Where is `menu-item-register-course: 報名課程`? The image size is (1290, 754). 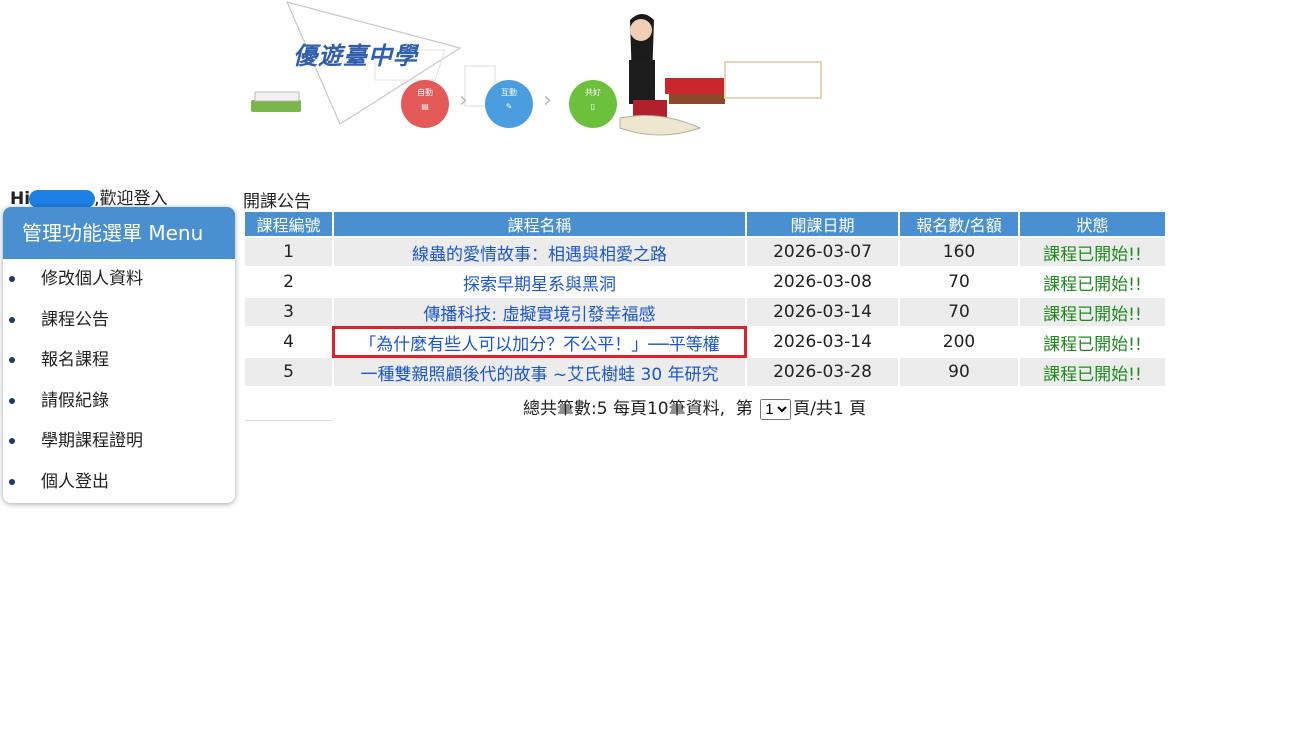 menu-item-register-course: 報名課程 is located at coordinates (119, 360).